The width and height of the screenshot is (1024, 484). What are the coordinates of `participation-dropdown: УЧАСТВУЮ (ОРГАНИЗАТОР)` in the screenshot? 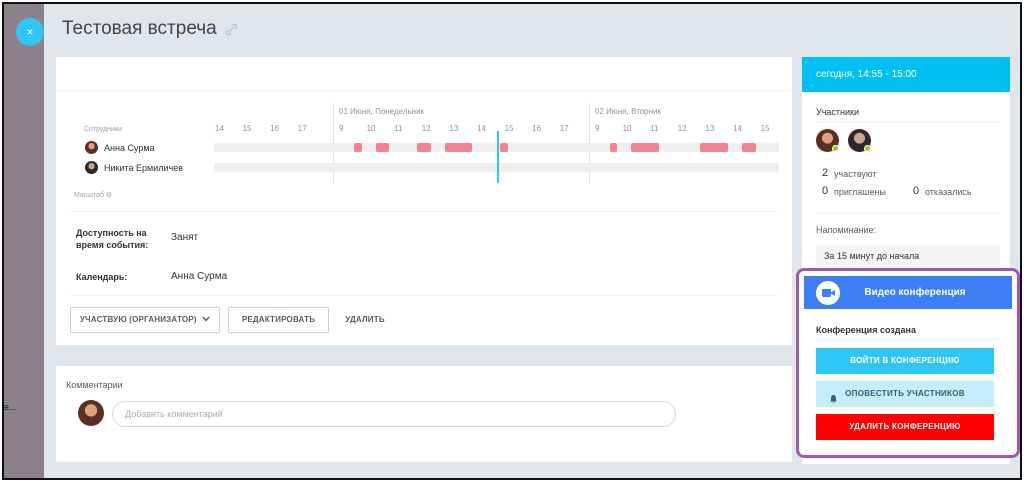 It's located at (145, 320).